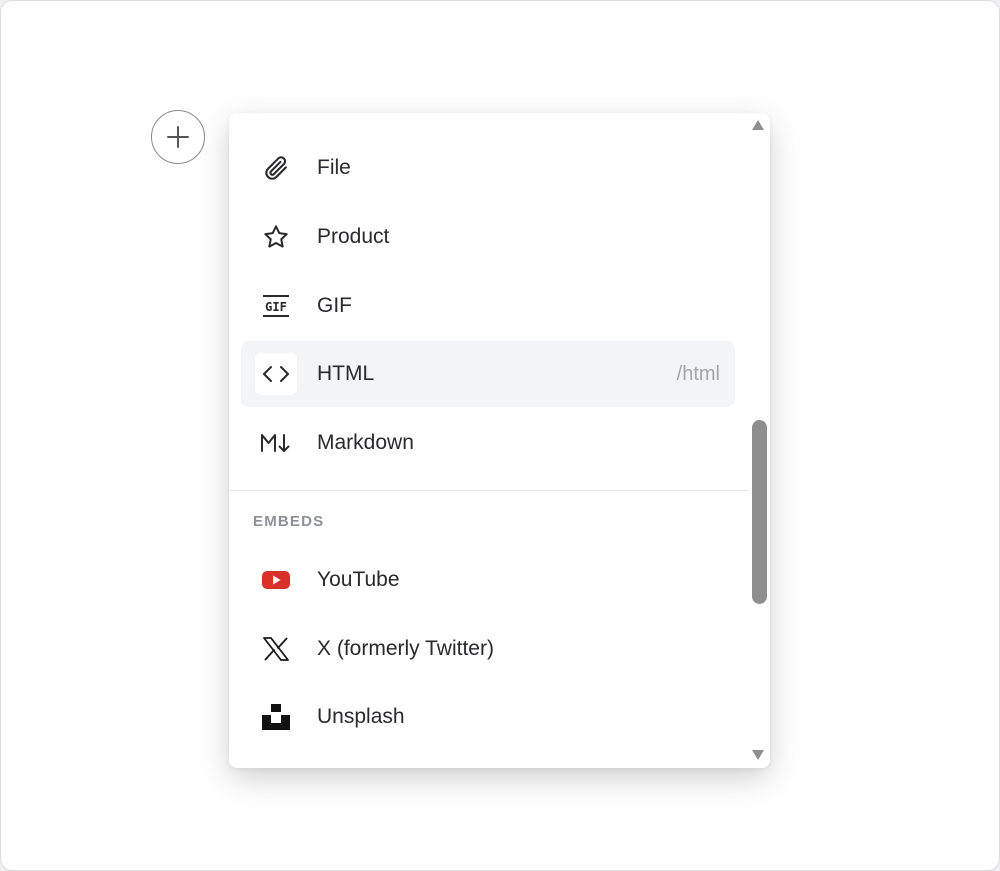  What do you see at coordinates (276, 374) in the screenshot?
I see `code-icon` at bounding box center [276, 374].